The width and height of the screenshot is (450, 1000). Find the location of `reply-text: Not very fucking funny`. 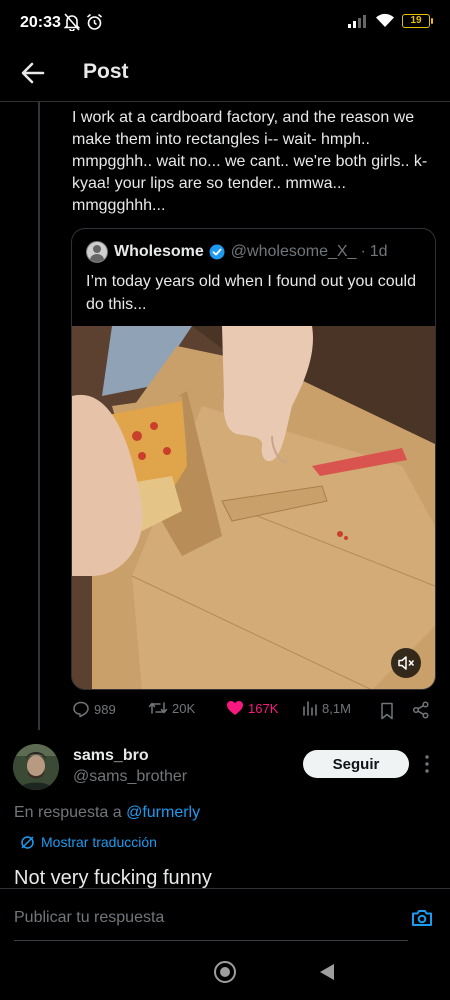

reply-text: Not very fucking funny is located at coordinates (113, 878).